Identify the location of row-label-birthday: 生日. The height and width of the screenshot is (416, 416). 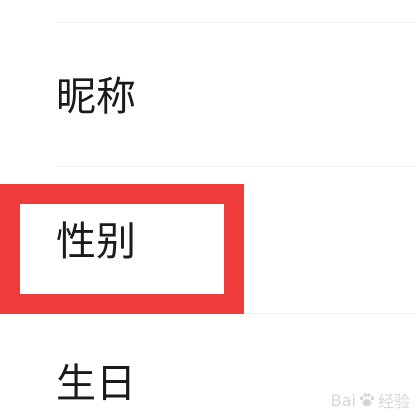
(96, 384).